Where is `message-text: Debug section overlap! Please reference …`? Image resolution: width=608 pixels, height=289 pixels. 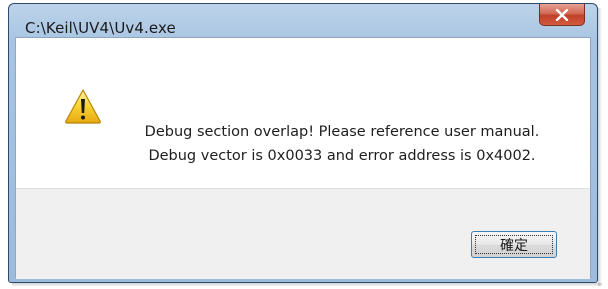
message-text: Debug section overlap! Please reference … is located at coordinates (342, 144).